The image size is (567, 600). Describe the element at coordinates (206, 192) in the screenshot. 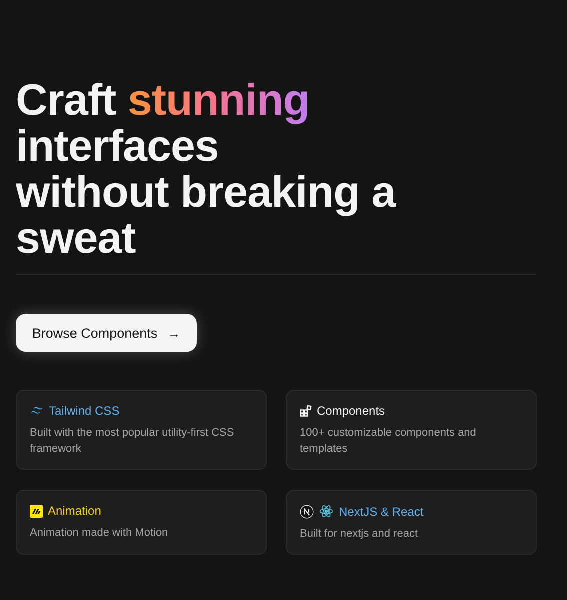

I see `headline-text: without breaking a` at that location.